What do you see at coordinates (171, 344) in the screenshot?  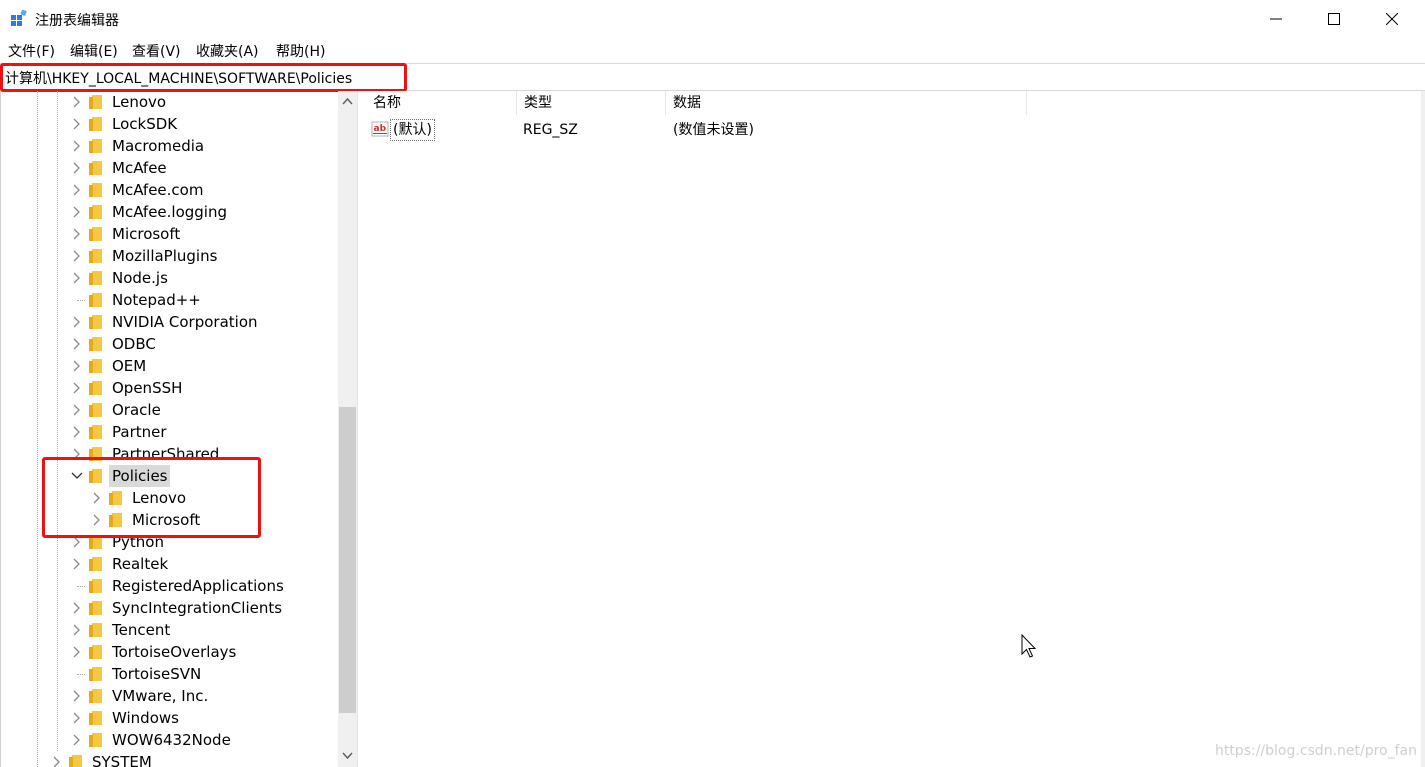 I see `tree-item: ODBC` at bounding box center [171, 344].